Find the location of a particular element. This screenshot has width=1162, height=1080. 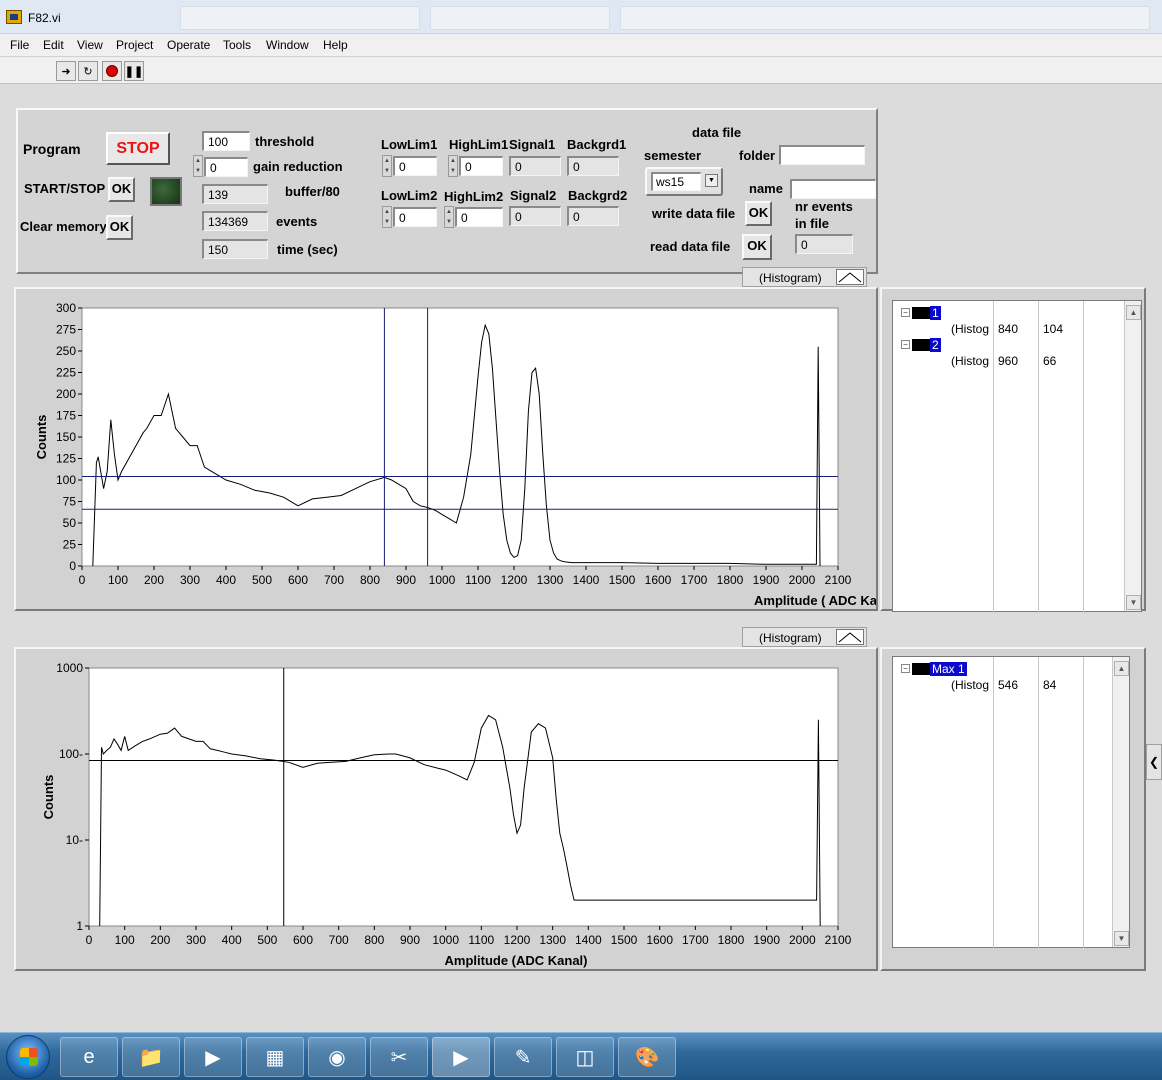

name-input is located at coordinates (833, 189).